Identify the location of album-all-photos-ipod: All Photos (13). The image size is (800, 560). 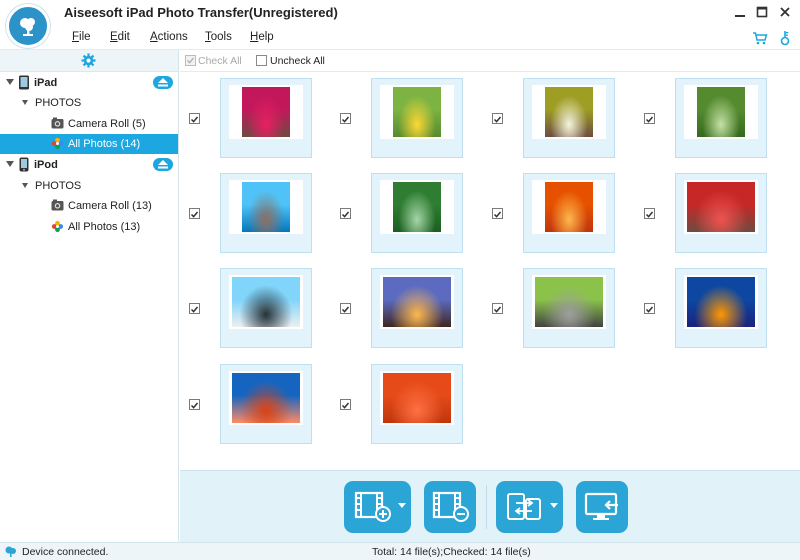
(89, 227).